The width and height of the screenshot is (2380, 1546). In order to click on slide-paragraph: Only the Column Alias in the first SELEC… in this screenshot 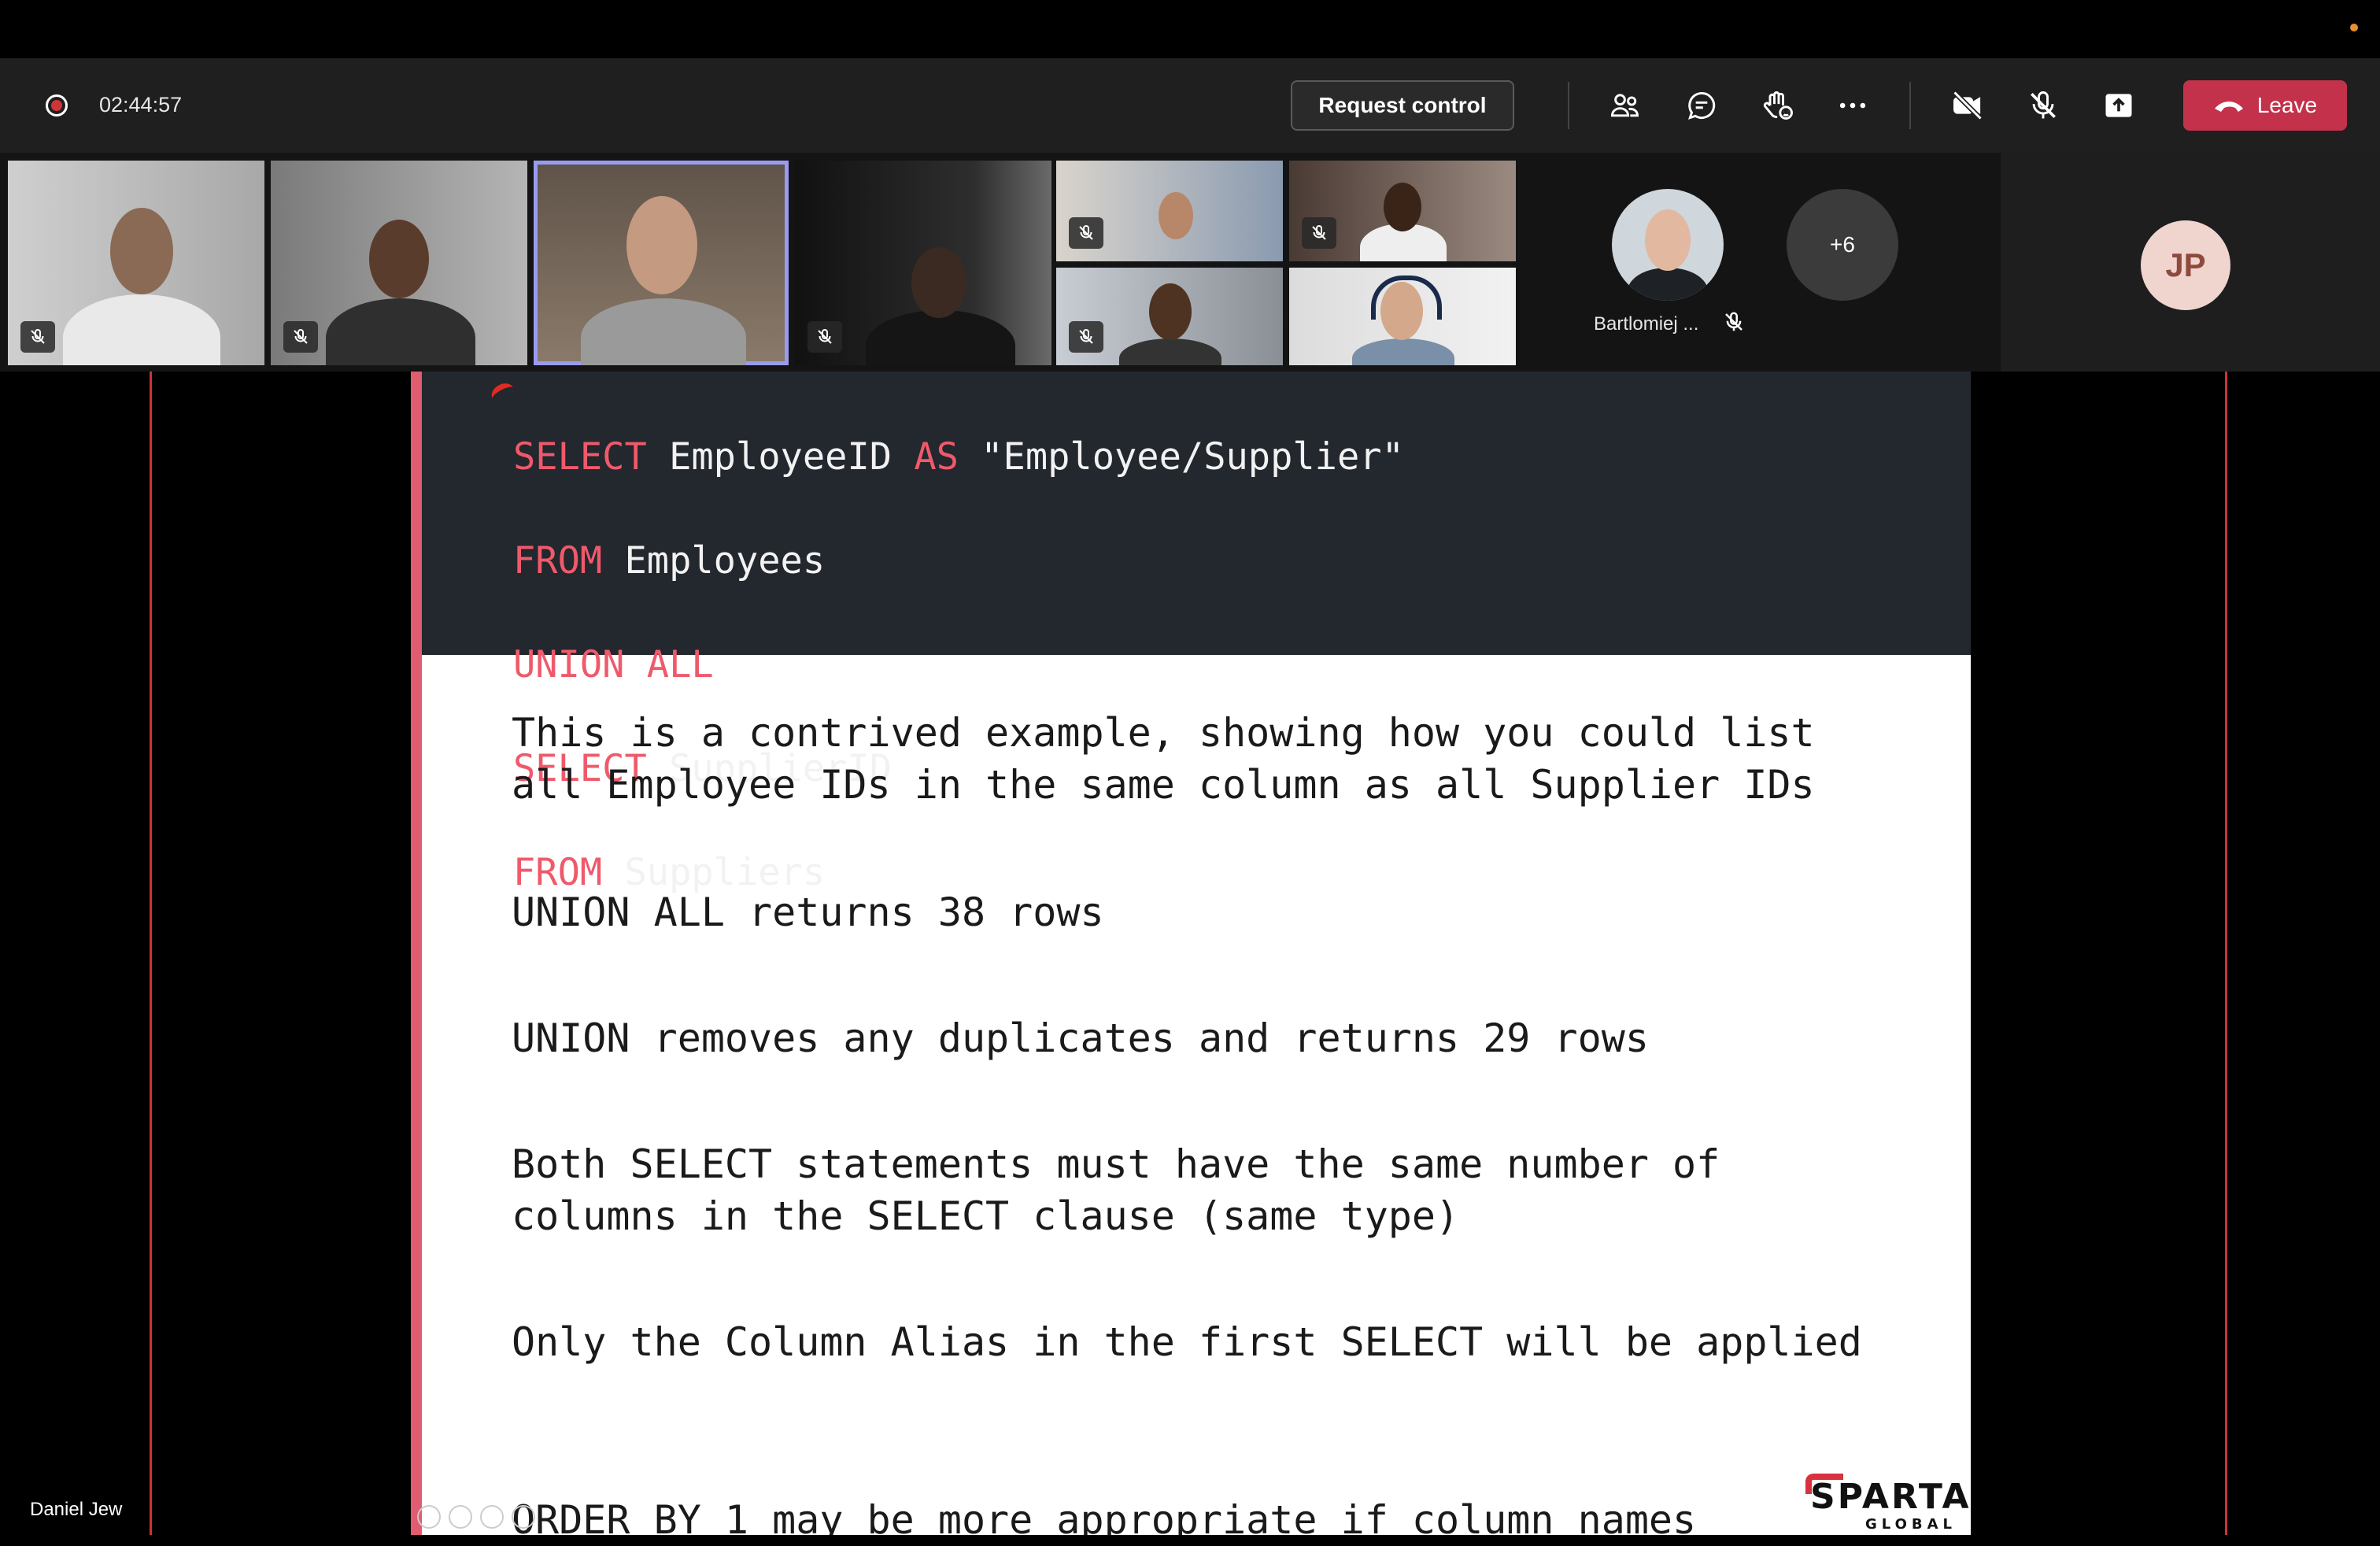, I will do `click(1187, 1342)`.